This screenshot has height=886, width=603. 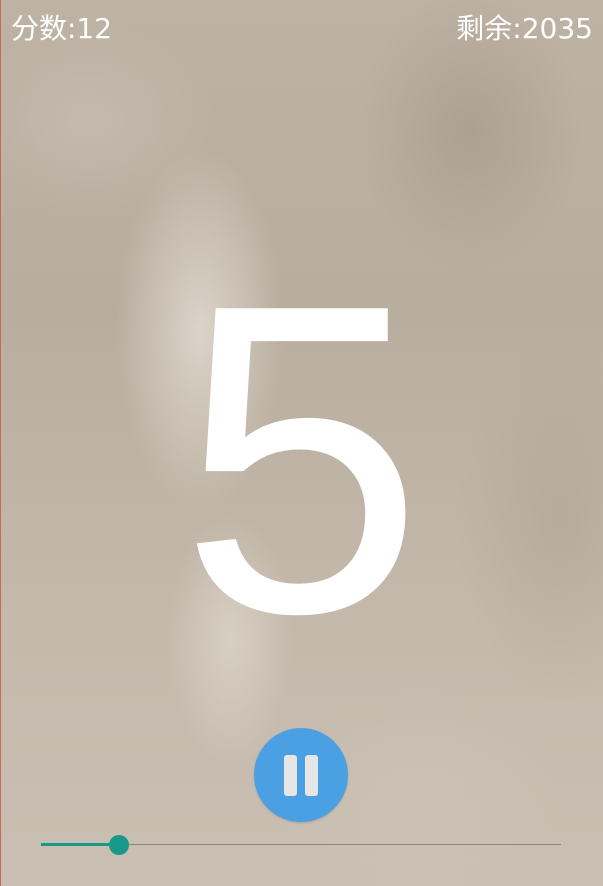 I want to click on pause-bar-right, so click(x=311, y=775).